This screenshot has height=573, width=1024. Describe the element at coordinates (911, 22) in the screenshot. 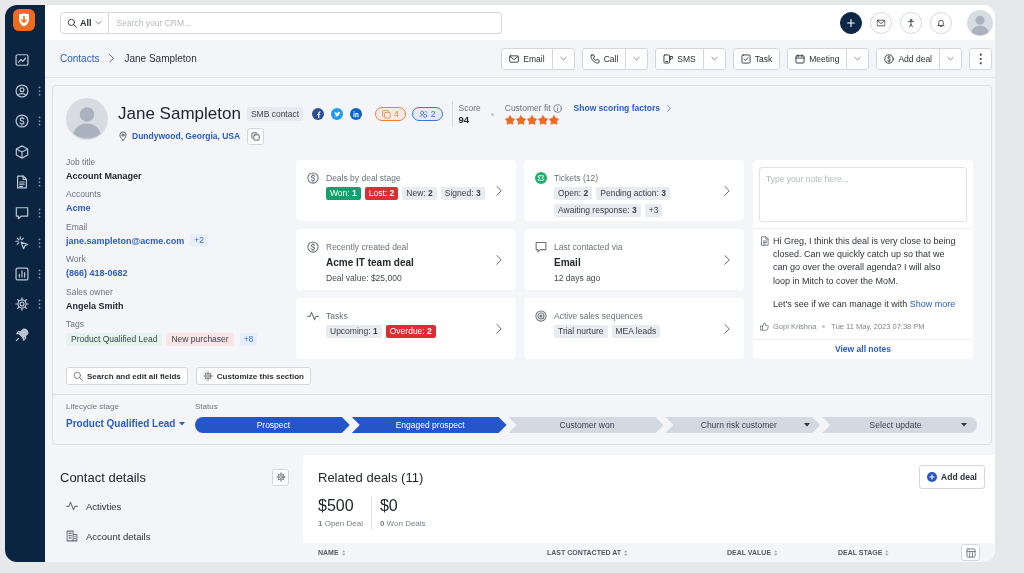

I see `person-icon` at that location.